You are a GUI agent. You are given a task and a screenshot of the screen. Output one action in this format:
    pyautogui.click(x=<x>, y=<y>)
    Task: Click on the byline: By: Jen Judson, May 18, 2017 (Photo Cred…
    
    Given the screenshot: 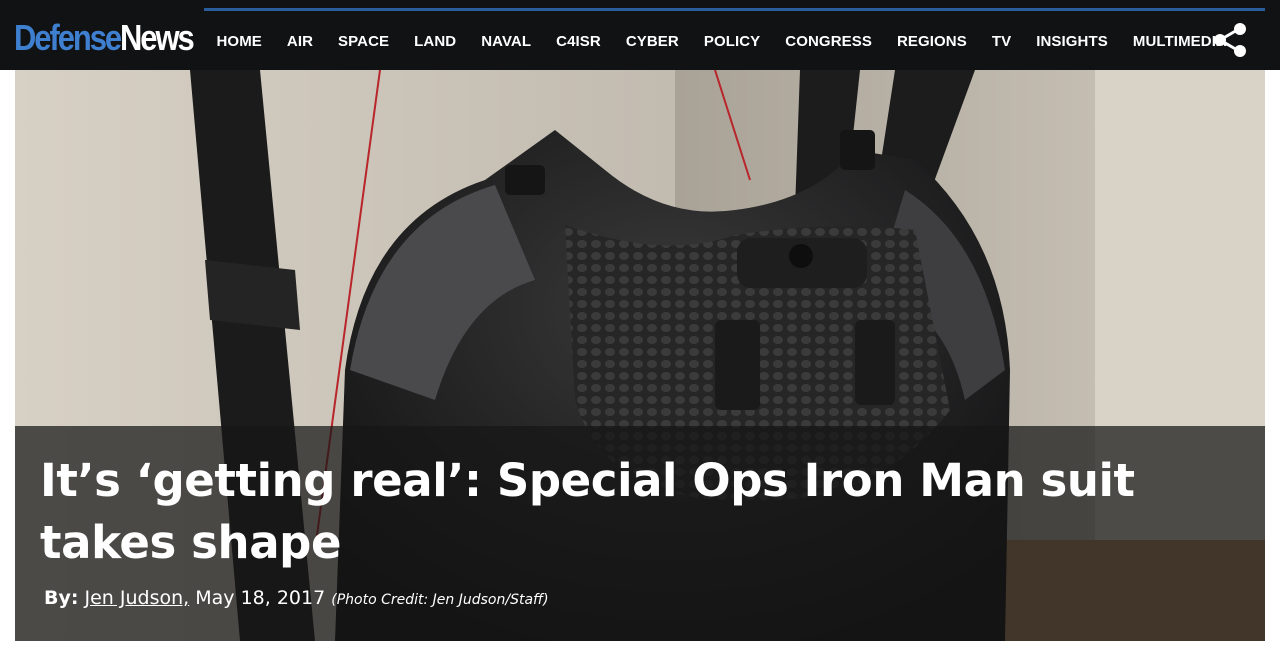 What is the action you would take?
    pyautogui.click(x=296, y=598)
    